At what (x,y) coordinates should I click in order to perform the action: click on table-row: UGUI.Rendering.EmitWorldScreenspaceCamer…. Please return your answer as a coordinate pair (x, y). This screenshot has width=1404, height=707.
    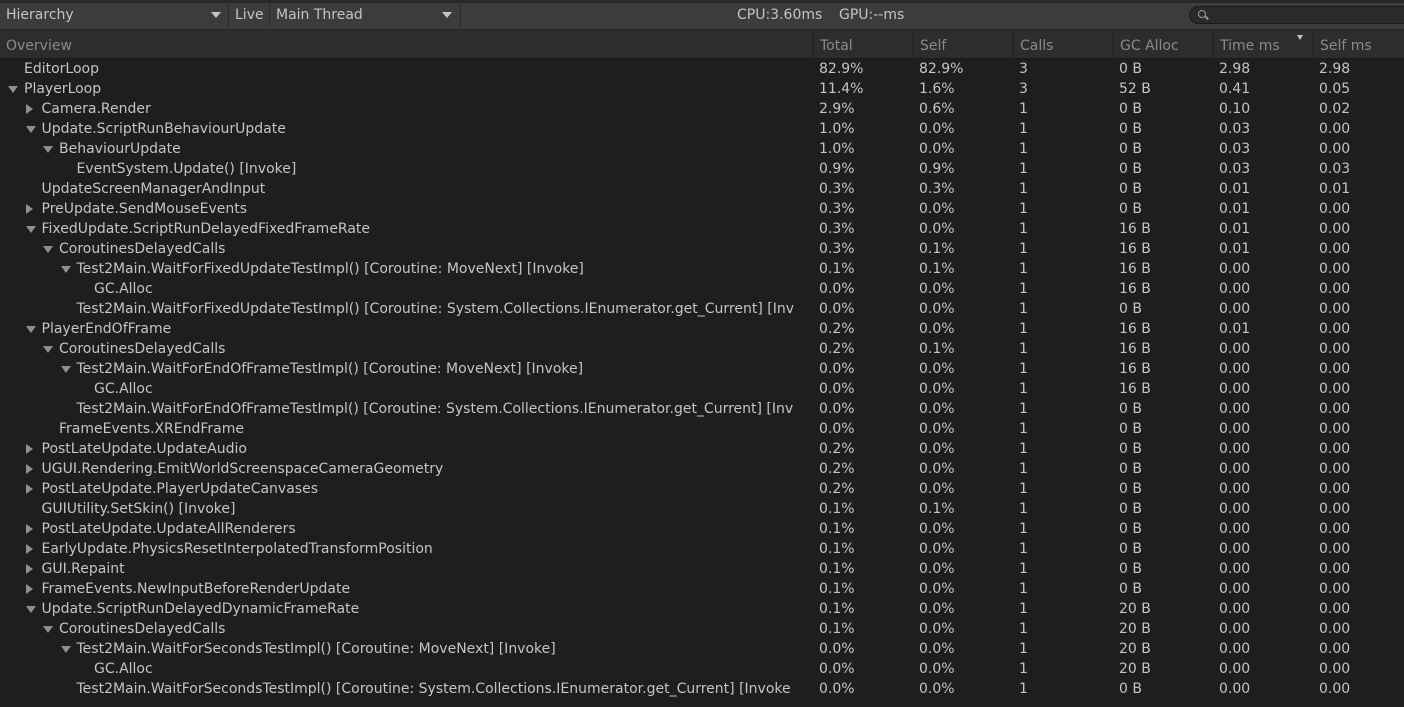
    Looking at the image, I should click on (702, 469).